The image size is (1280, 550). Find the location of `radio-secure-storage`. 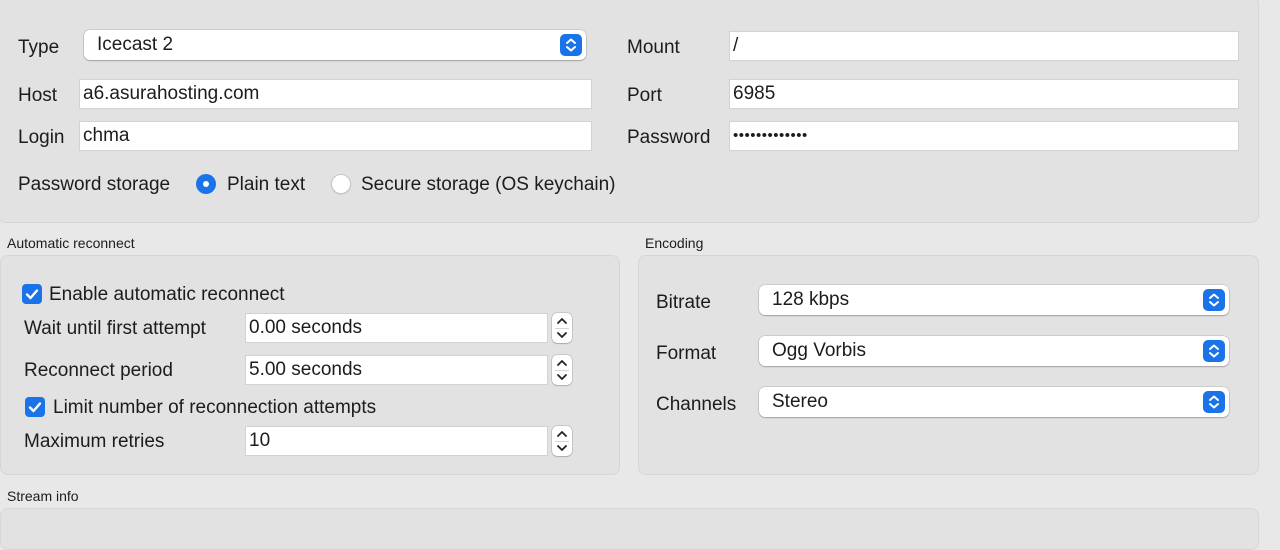

radio-secure-storage is located at coordinates (341, 184).